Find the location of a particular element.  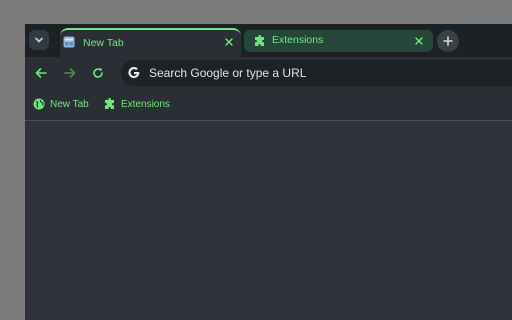

back-button is located at coordinates (41, 73).